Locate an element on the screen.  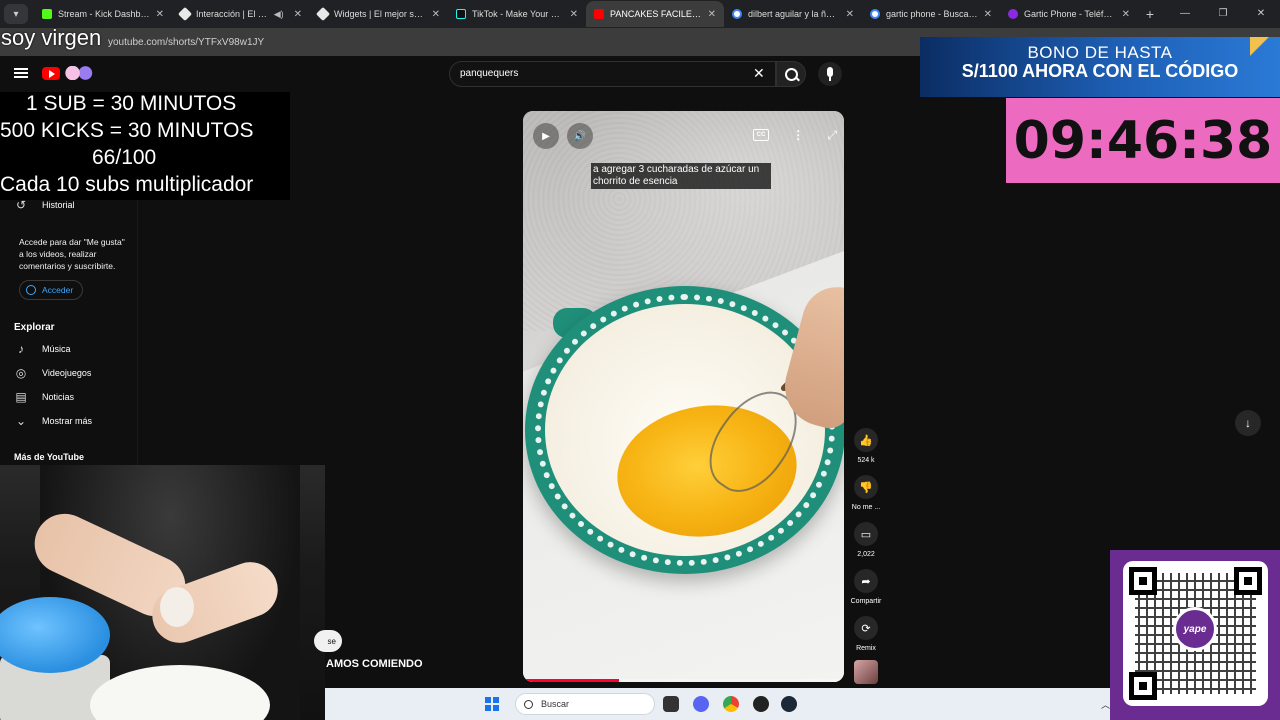
fullscreen-icon: ⤢ is located at coordinates (832, 135).